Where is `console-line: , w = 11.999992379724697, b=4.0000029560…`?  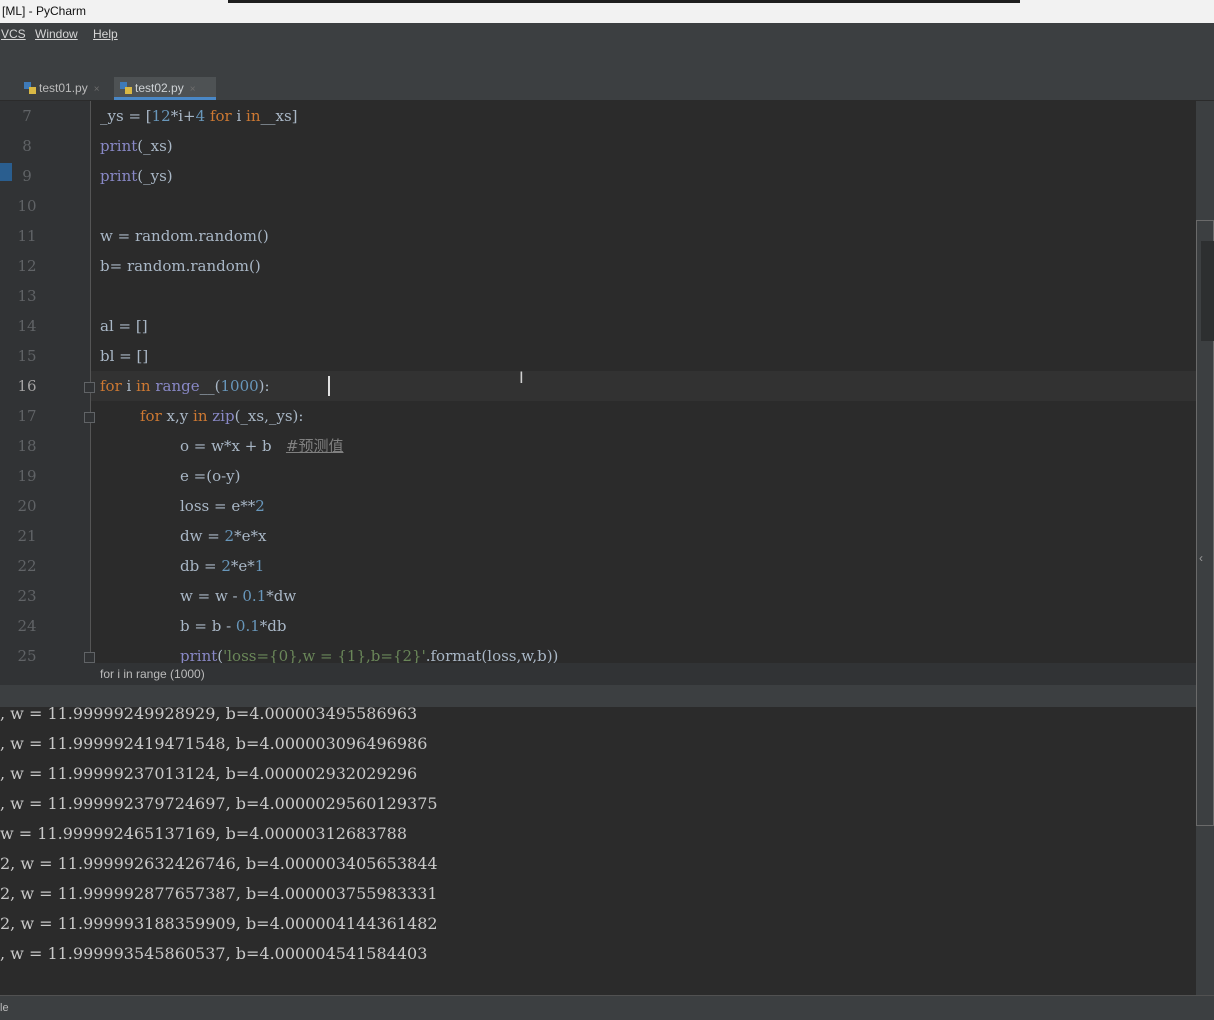
console-line: , w = 11.999992379724697, b=4.0000029560… is located at coordinates (219, 803).